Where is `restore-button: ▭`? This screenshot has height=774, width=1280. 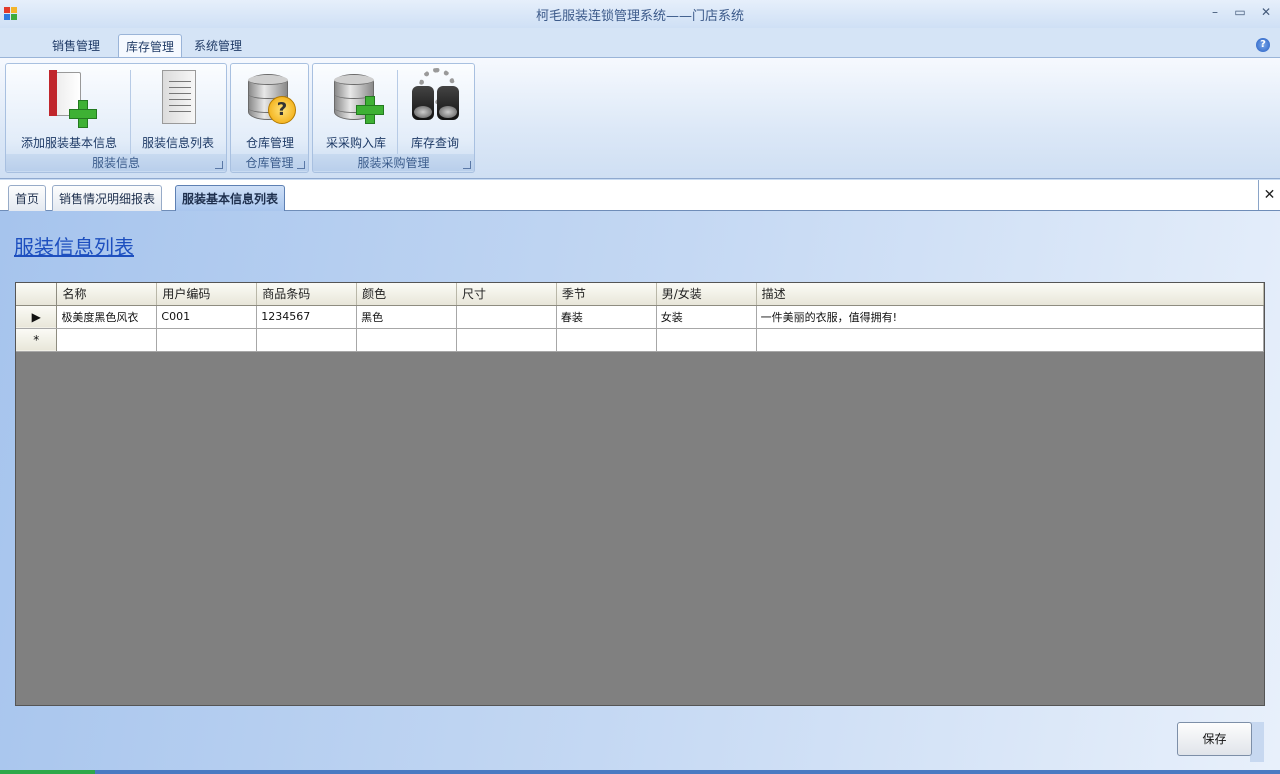
restore-button: ▭ is located at coordinates (1240, 13).